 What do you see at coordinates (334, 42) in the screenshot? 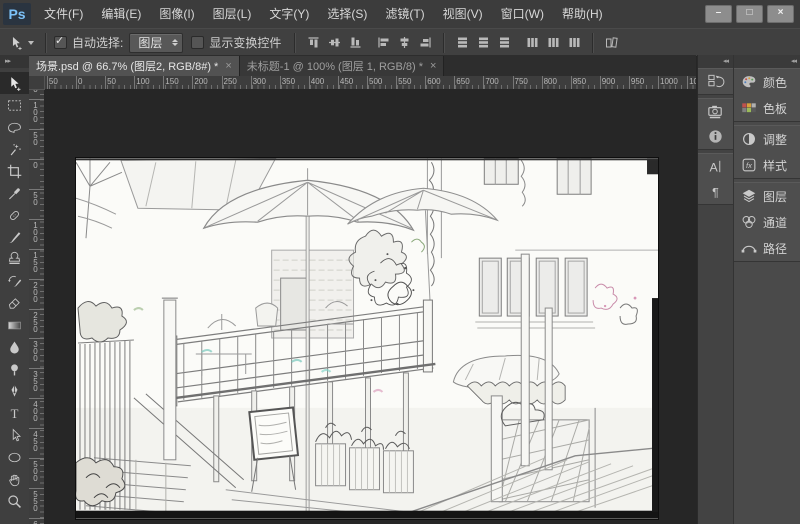
I see `align-vertical-centers-button` at bounding box center [334, 42].